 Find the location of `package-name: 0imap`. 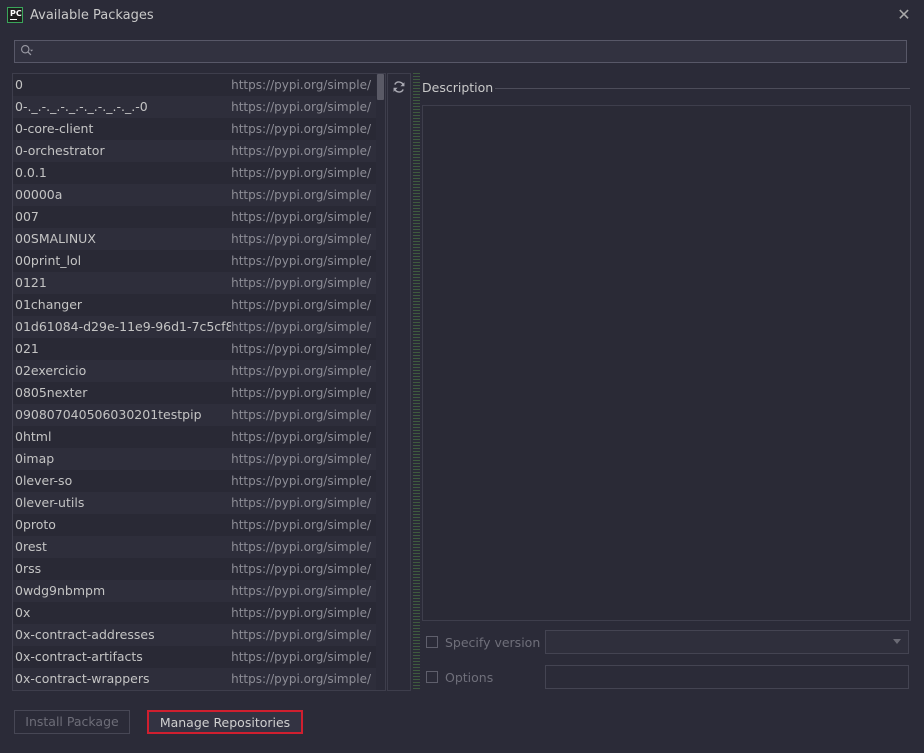

package-name: 0imap is located at coordinates (35, 458).